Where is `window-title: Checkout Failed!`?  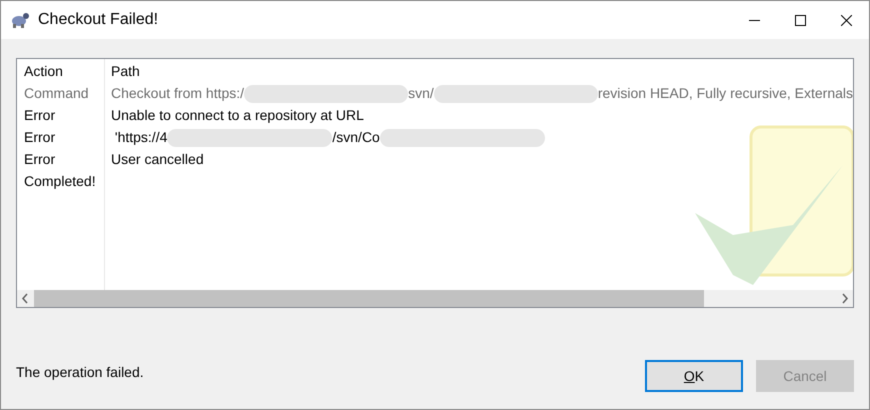 window-title: Checkout Failed! is located at coordinates (98, 20).